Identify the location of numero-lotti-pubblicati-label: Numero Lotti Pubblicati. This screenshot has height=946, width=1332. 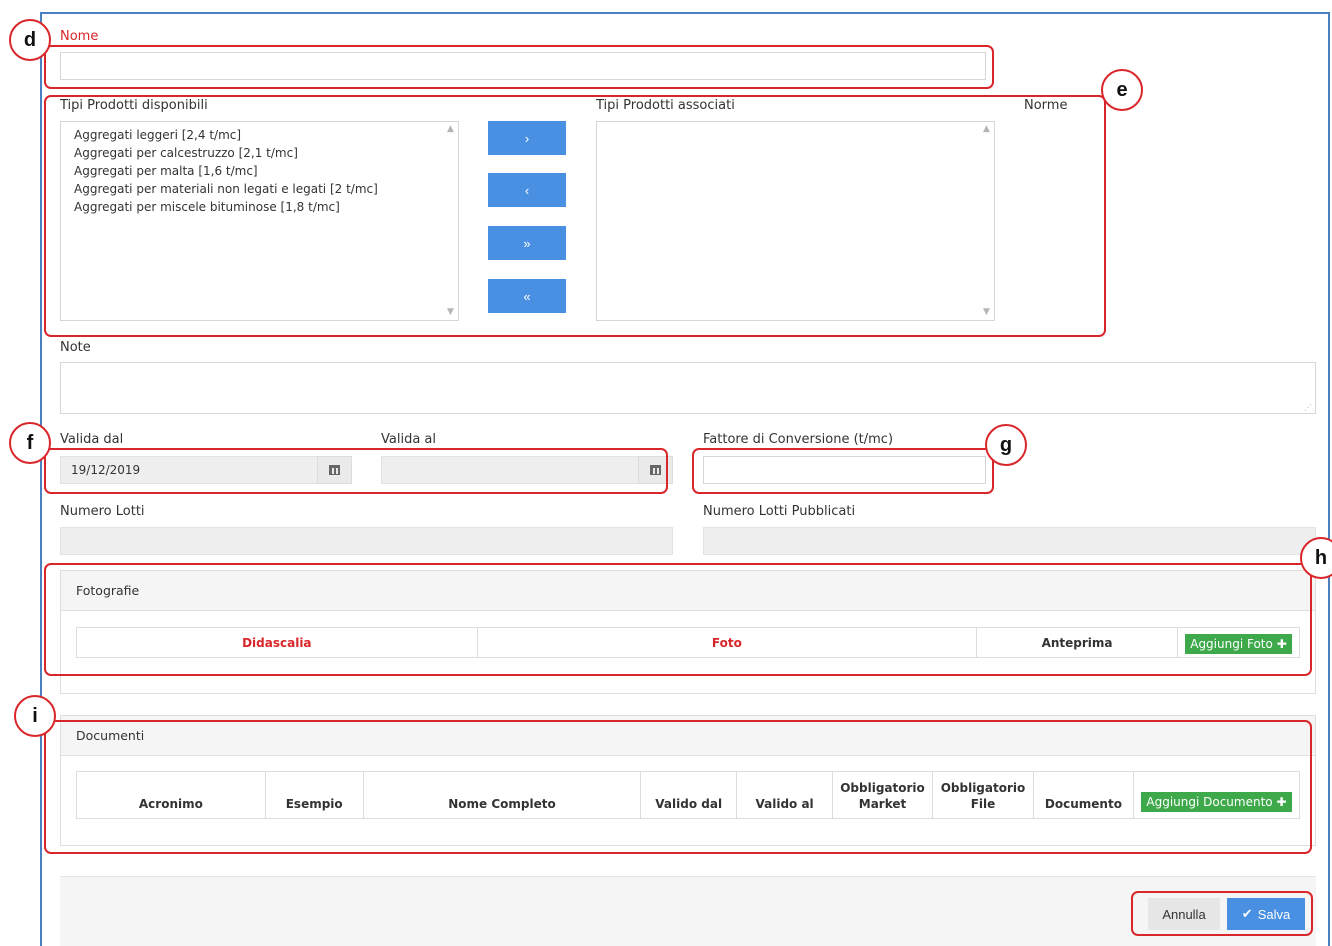
(779, 511).